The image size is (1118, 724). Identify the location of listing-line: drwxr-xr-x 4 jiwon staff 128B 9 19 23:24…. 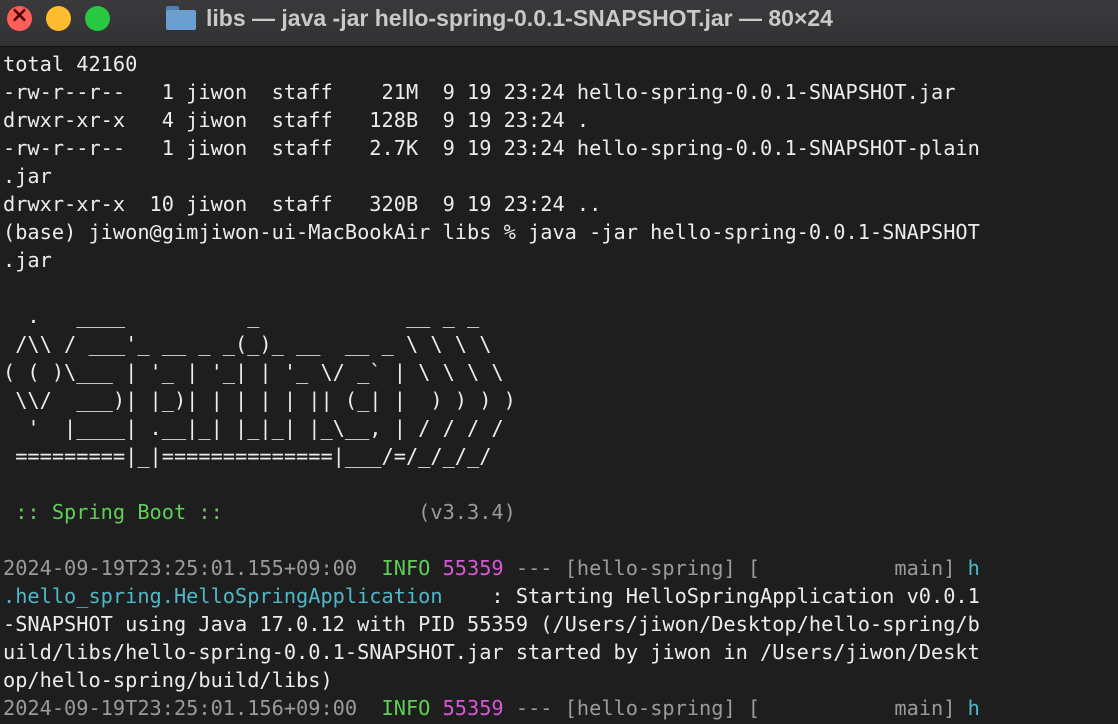
(296, 120).